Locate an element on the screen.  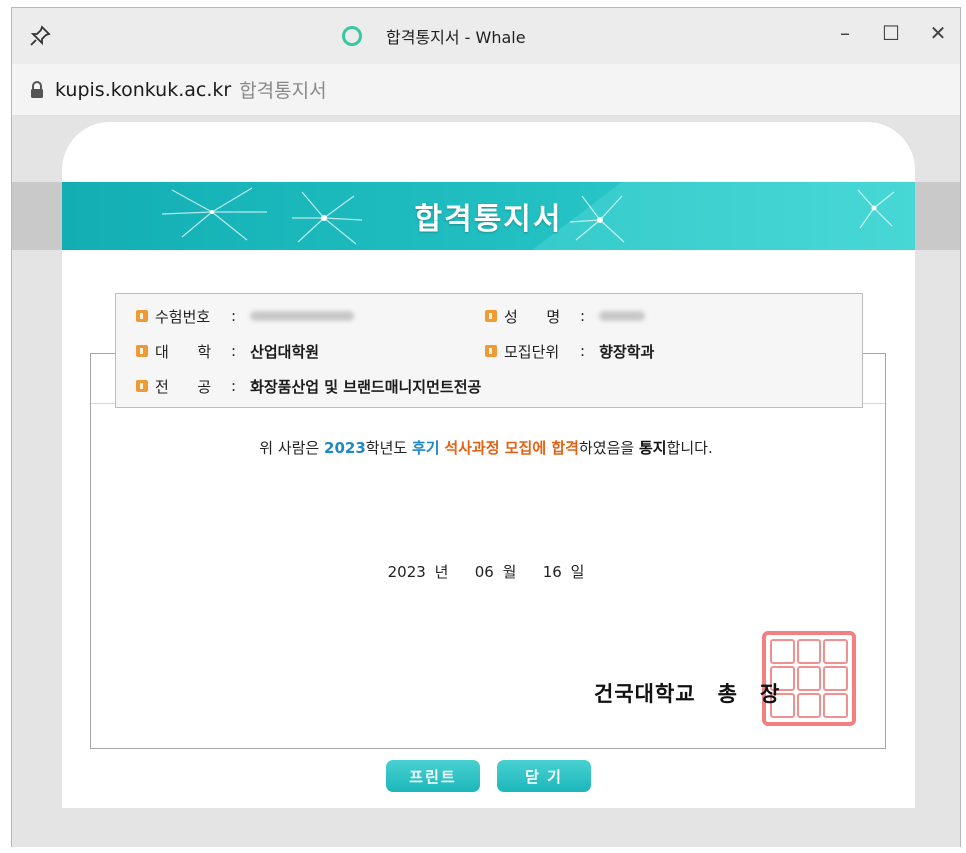
banner-strip: 합격통지서 is located at coordinates (486, 216).